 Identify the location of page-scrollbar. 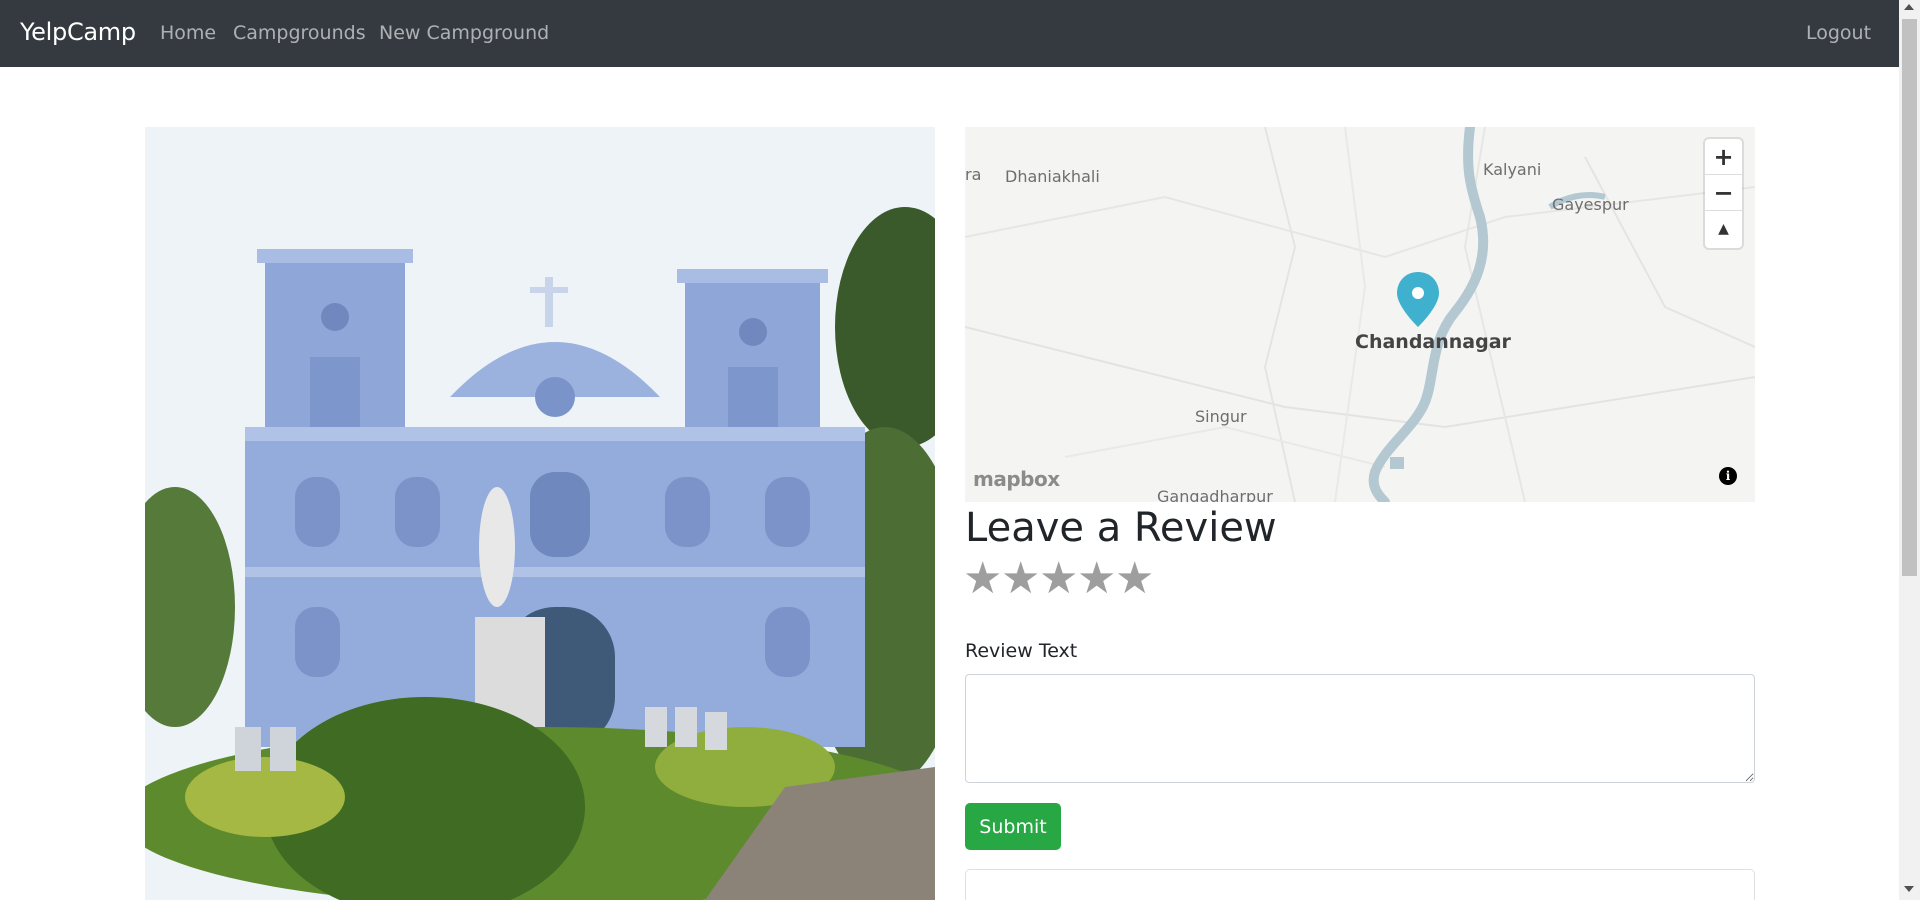
(1909, 450).